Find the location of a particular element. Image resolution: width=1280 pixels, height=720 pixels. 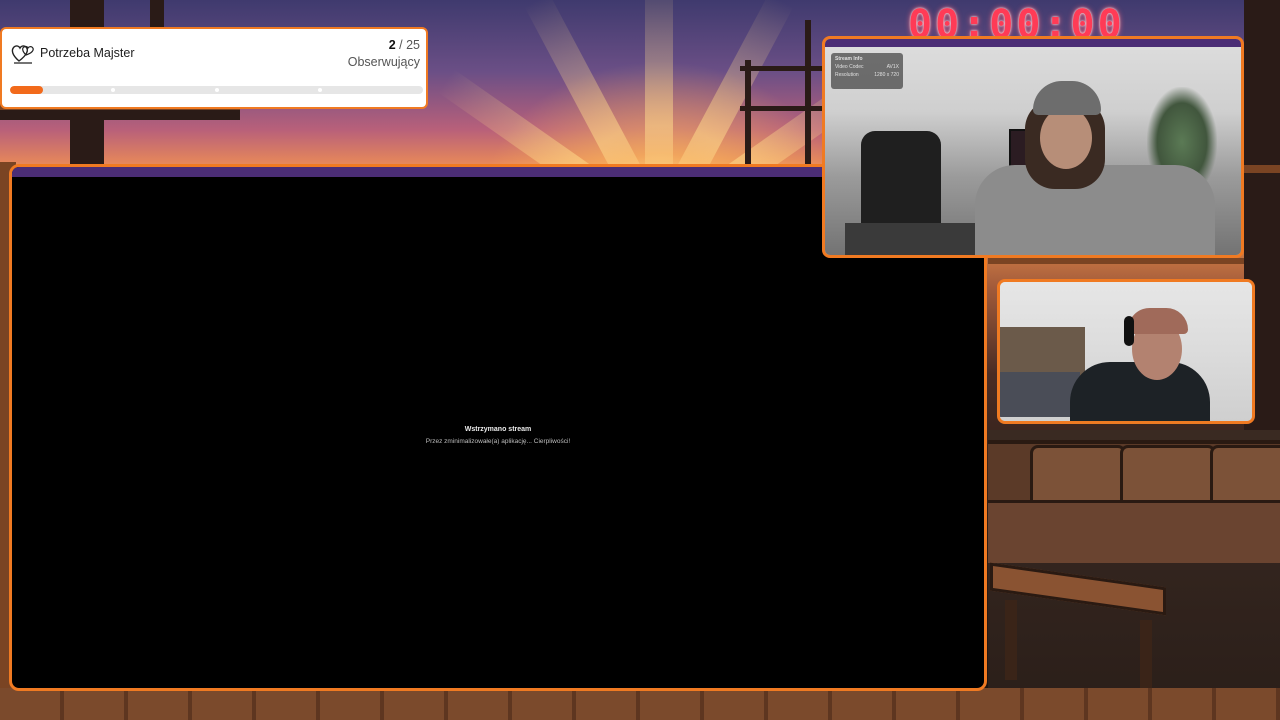

webcam-room is located at coordinates (1126, 351).